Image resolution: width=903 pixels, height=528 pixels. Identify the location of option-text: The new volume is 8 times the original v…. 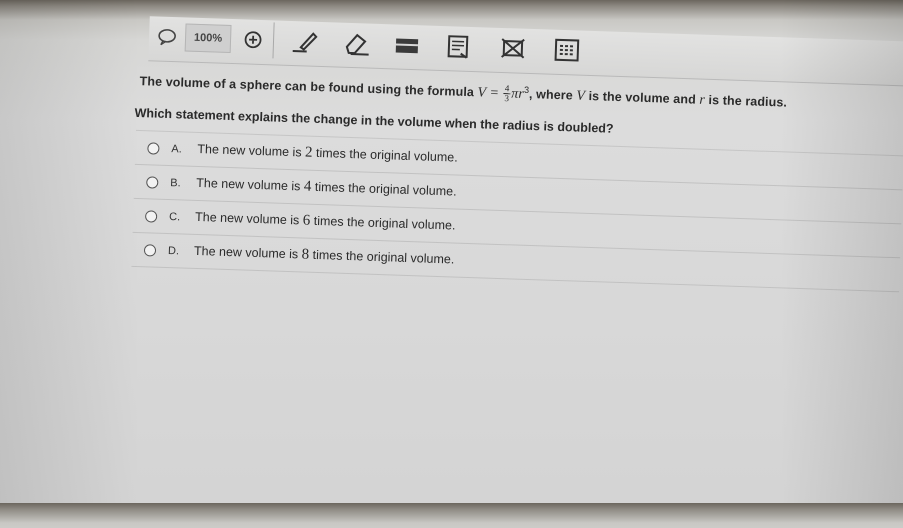
(324, 256).